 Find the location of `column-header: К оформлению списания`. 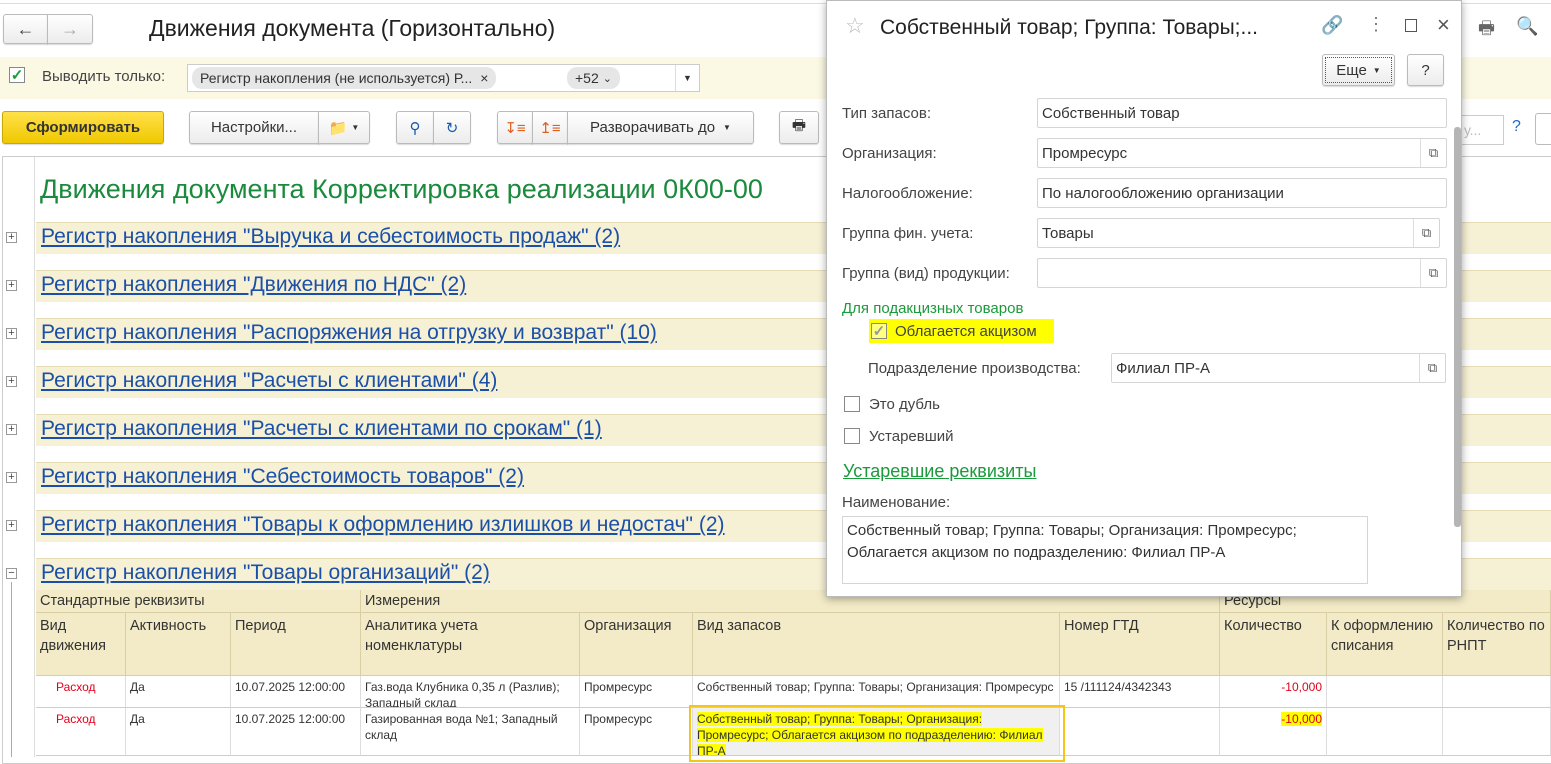

column-header: К оформлению списания is located at coordinates (1385, 644).